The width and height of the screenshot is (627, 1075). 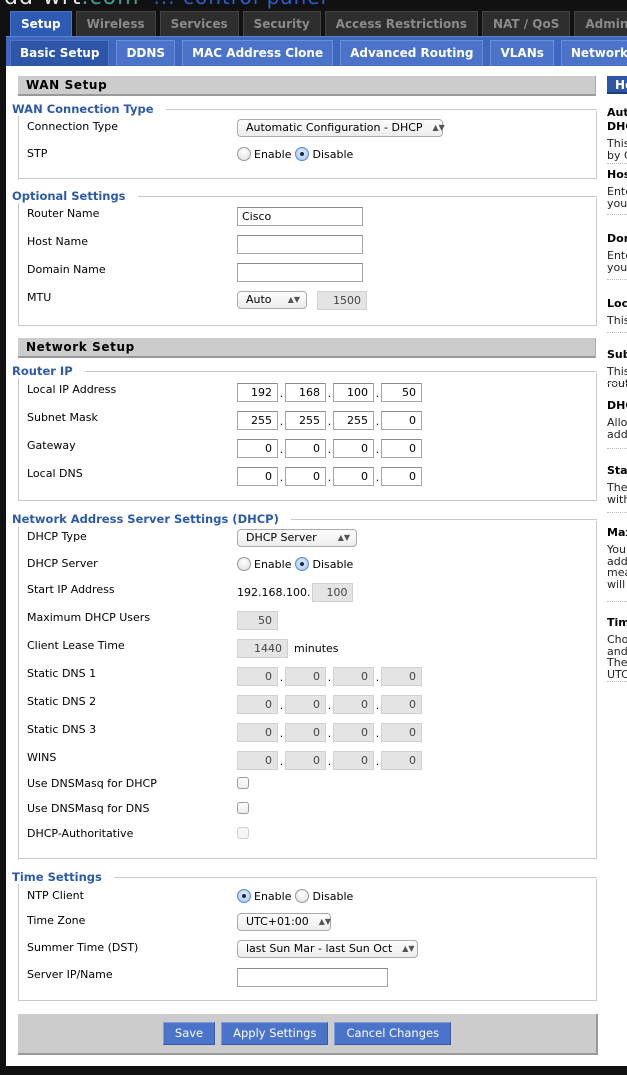 I want to click on static-dns2-octet-4: 0, so click(x=401, y=704).